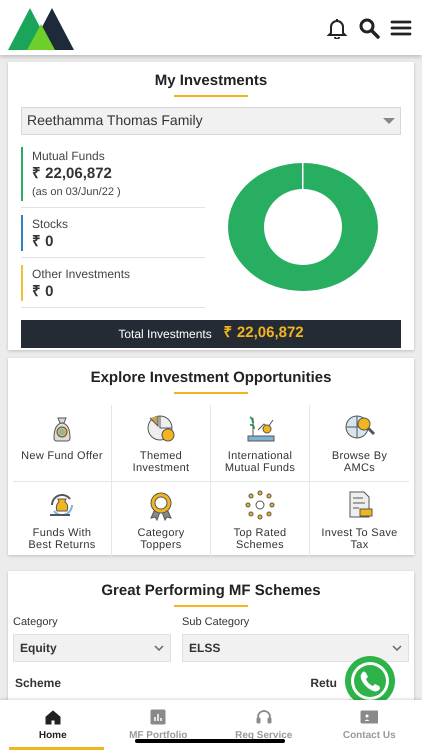  What do you see at coordinates (53, 717) in the screenshot?
I see `home-icon` at bounding box center [53, 717].